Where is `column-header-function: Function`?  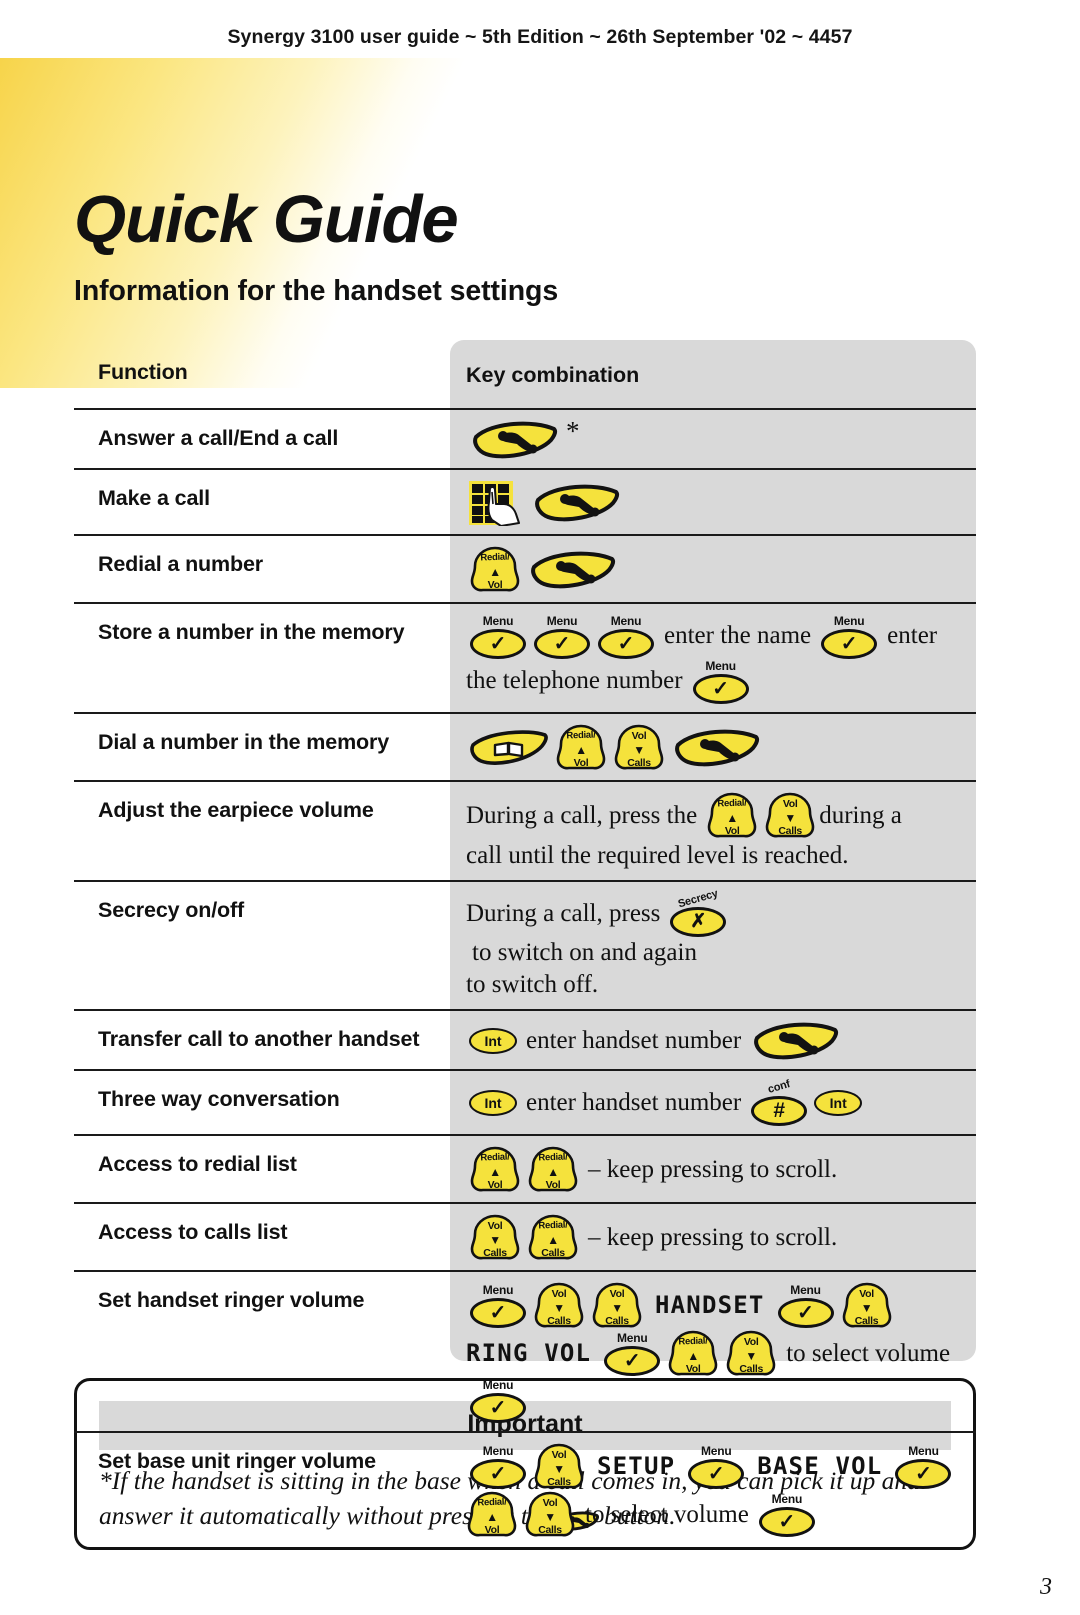
column-header-function: Function is located at coordinates (143, 372).